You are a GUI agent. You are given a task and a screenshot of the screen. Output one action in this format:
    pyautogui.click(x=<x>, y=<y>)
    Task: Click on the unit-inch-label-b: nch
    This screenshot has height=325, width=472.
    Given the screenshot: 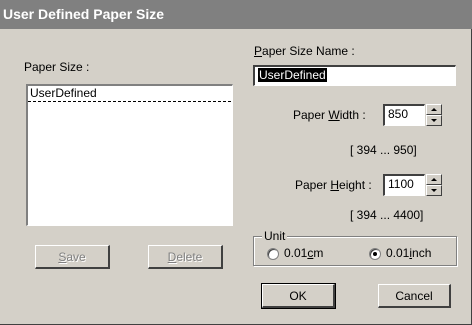 What is the action you would take?
    pyautogui.click(x=422, y=253)
    